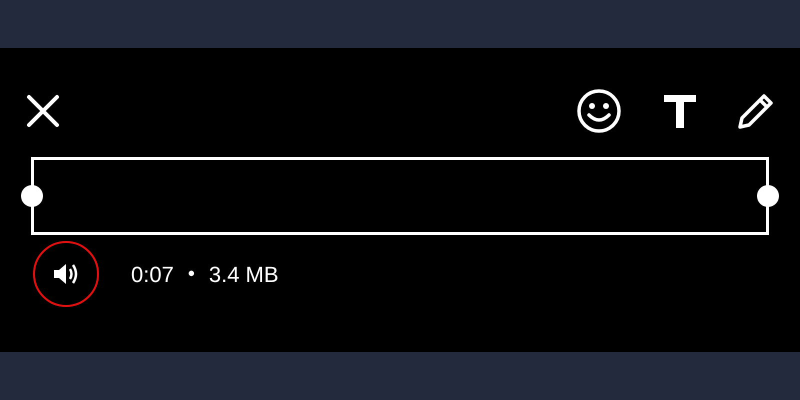  Describe the element at coordinates (680, 111) in the screenshot. I see `text-tool-icon` at that location.